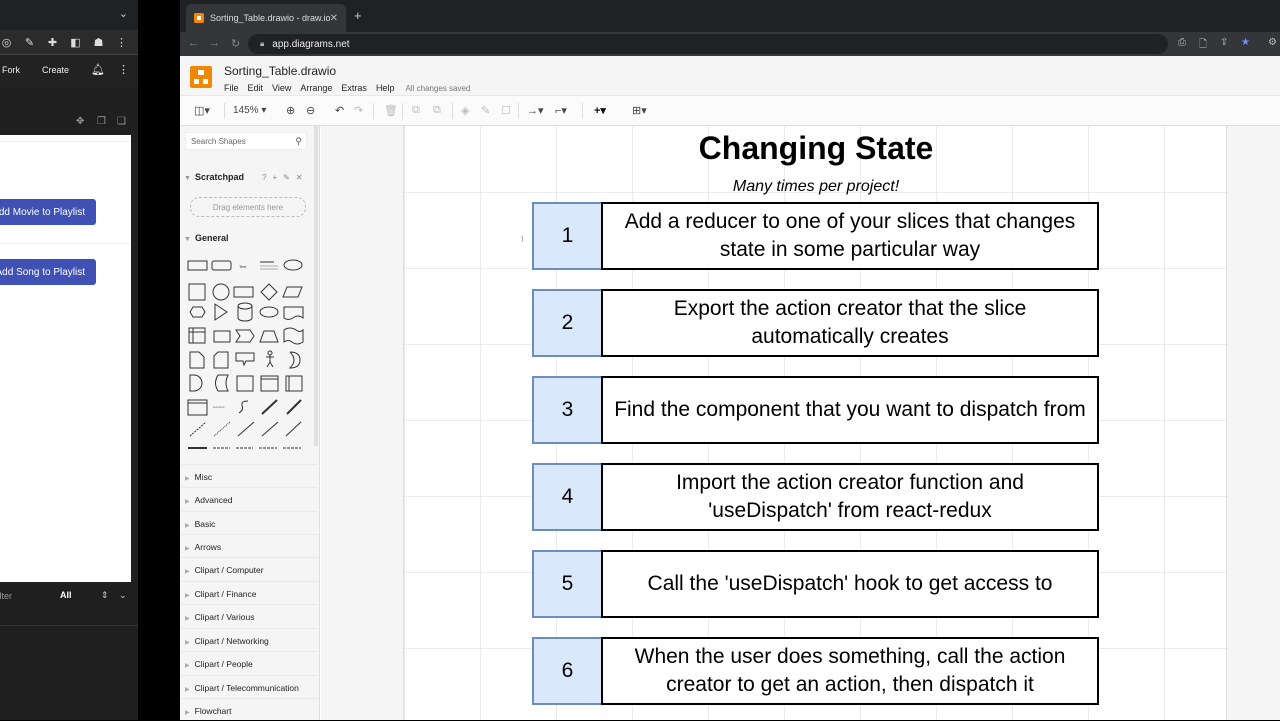 This screenshot has width=1280, height=721. Describe the element at coordinates (506, 110) in the screenshot. I see `shadow-icon: ☐` at that location.